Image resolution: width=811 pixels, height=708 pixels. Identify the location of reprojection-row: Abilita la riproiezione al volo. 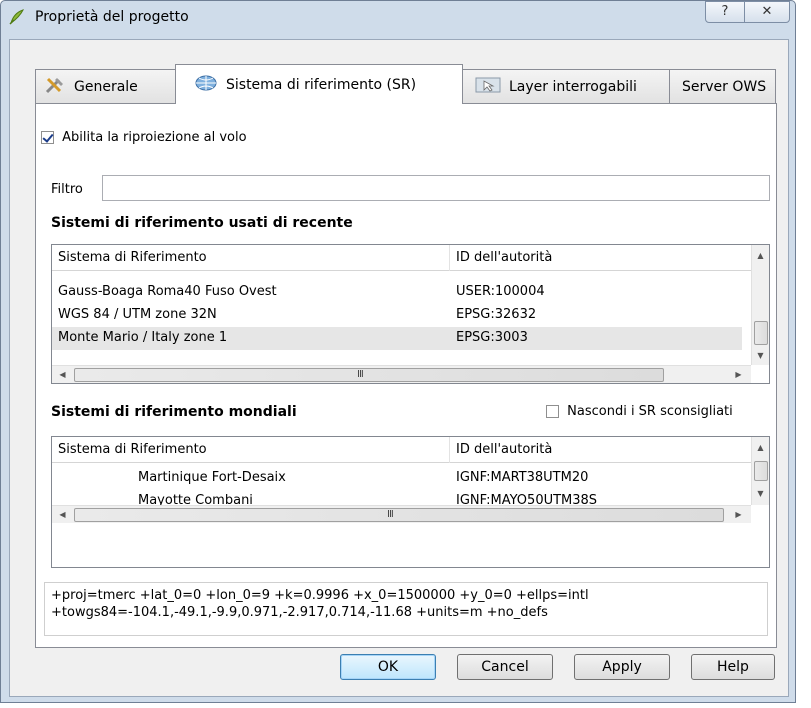
(144, 137).